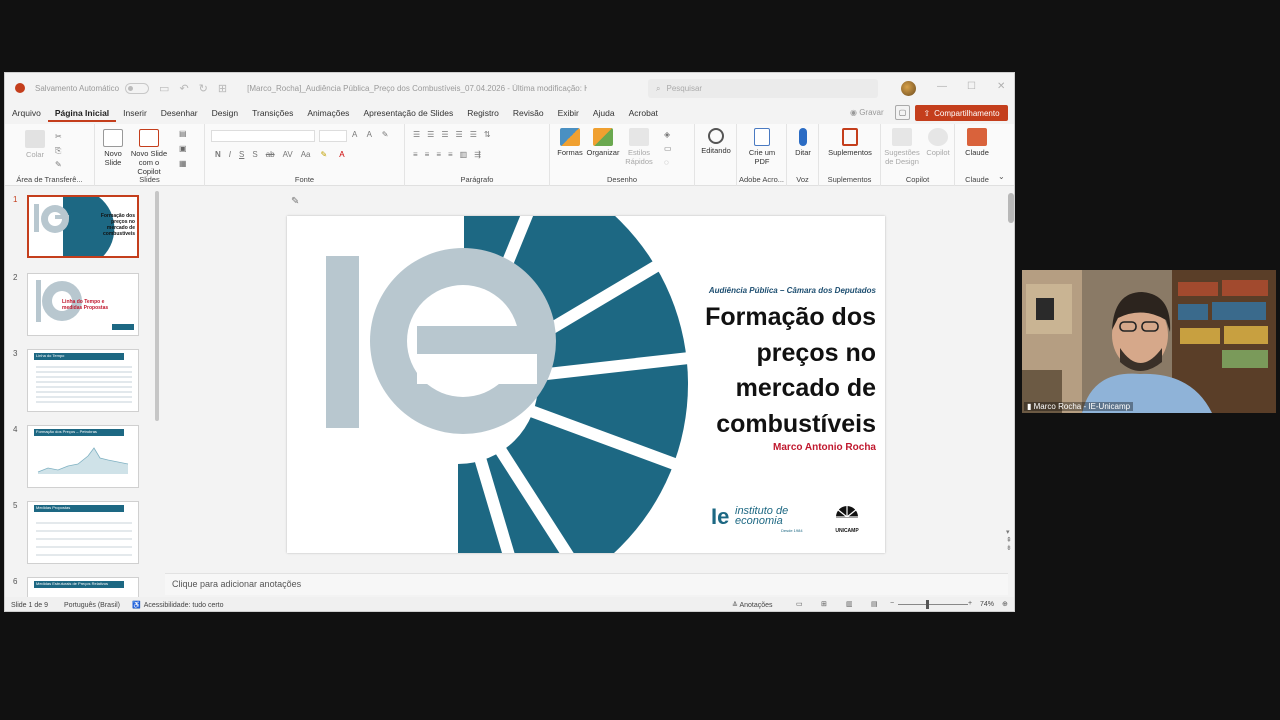  Describe the element at coordinates (604, 113) in the screenshot. I see `tab-ajuda: Ajuda` at that location.